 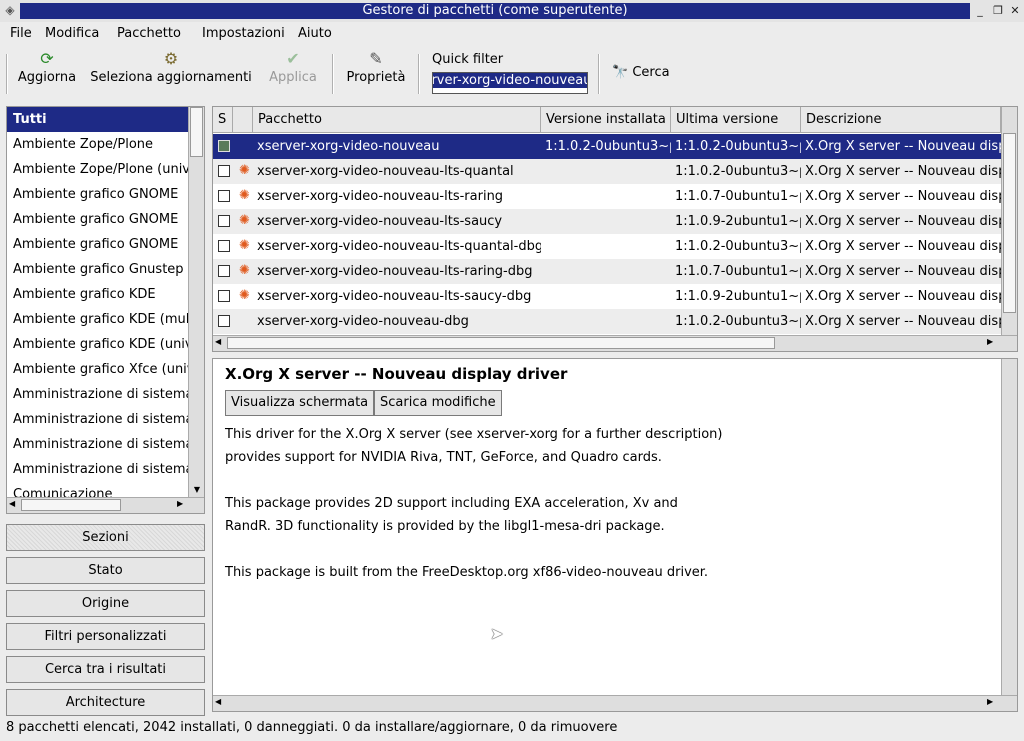 What do you see at coordinates (438, 403) in the screenshot?
I see `download-changelog-button: Scarica modifiche` at bounding box center [438, 403].